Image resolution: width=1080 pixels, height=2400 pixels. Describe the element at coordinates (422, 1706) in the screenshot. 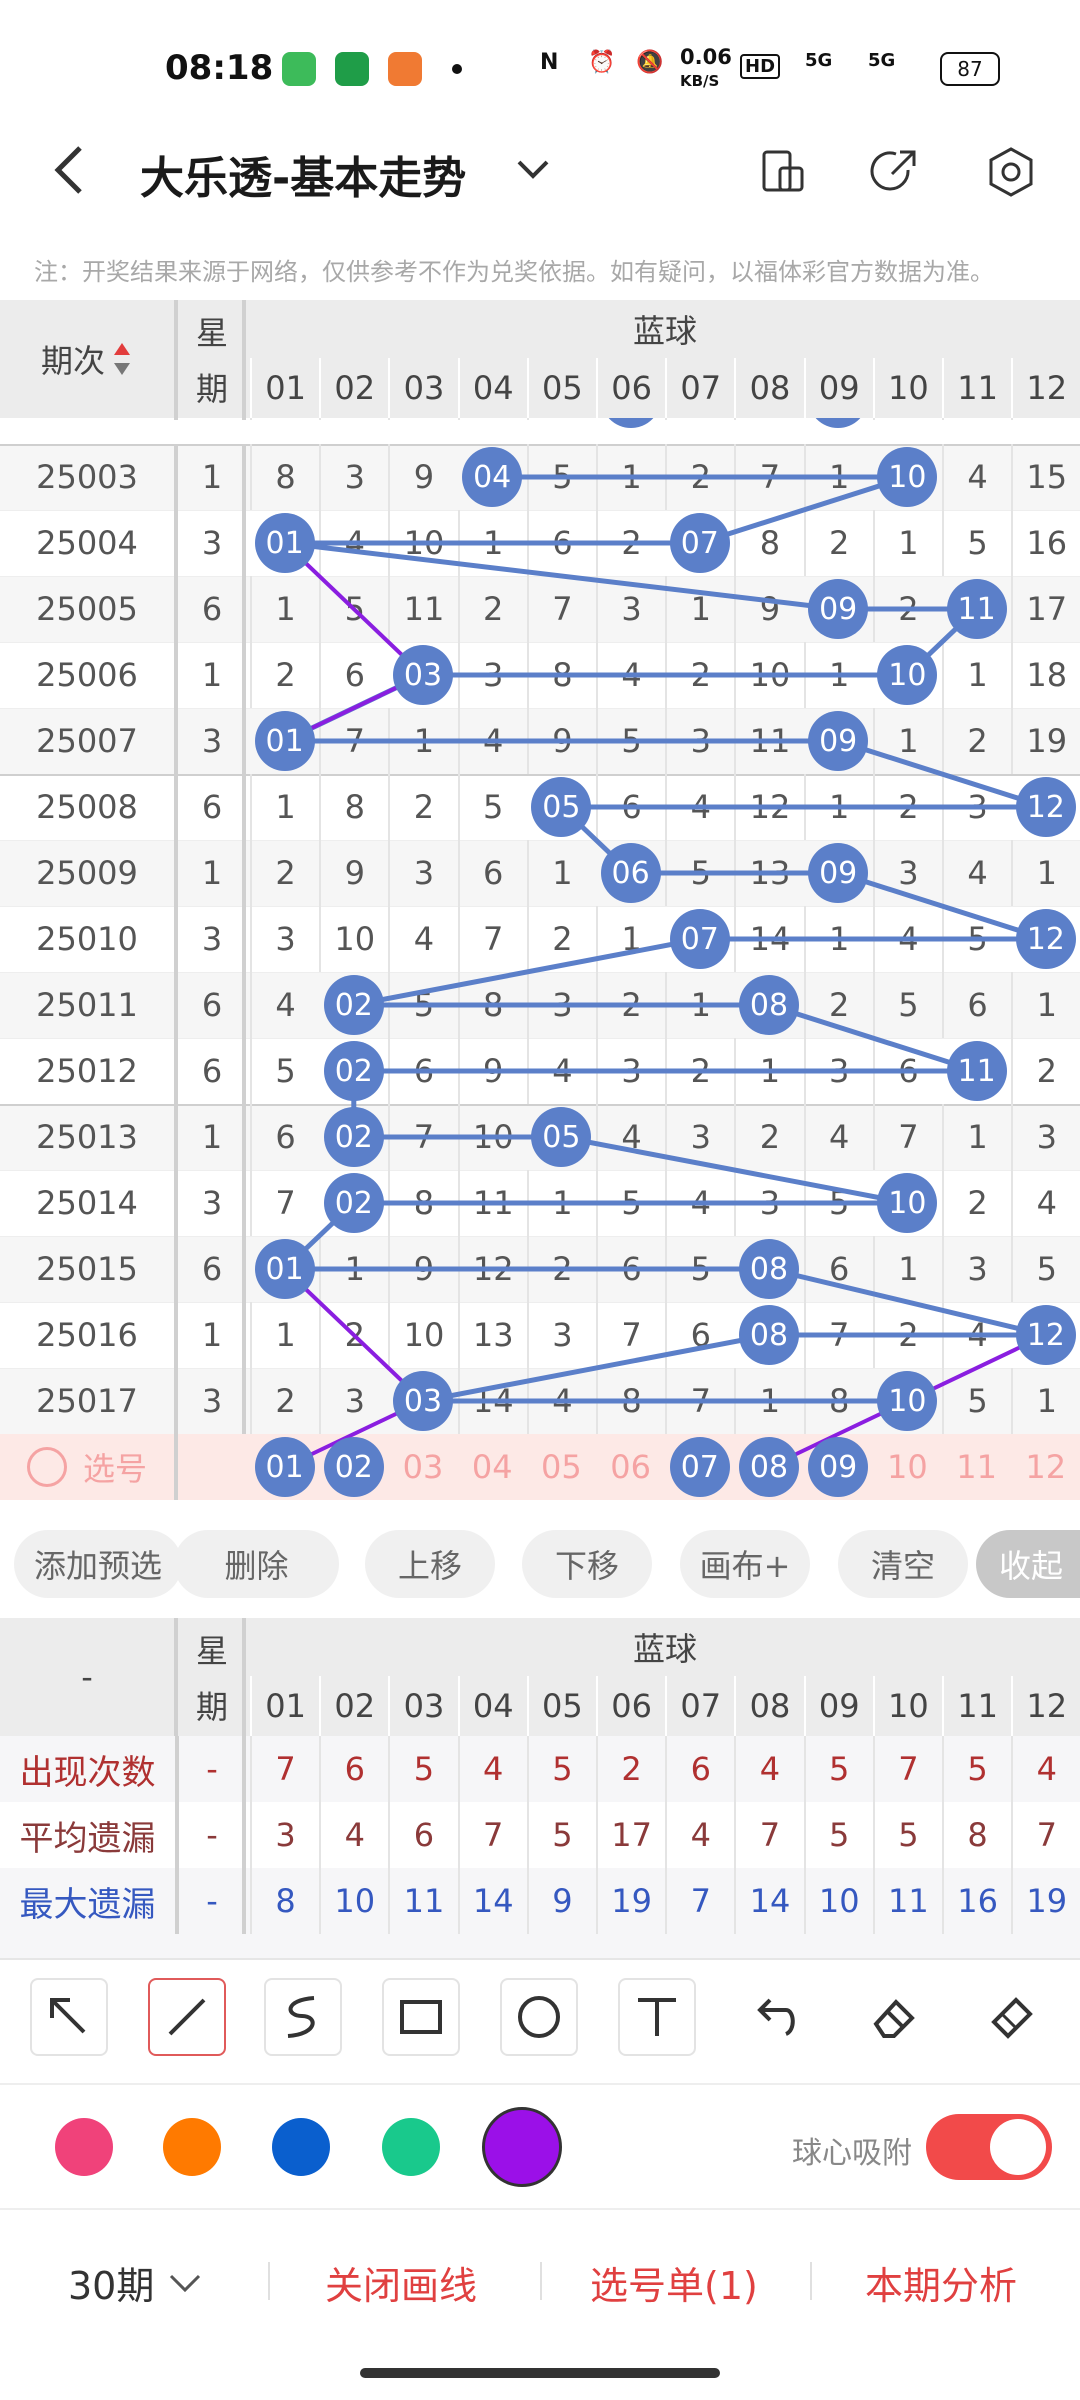

I see `stats-column-header: 03` at that location.